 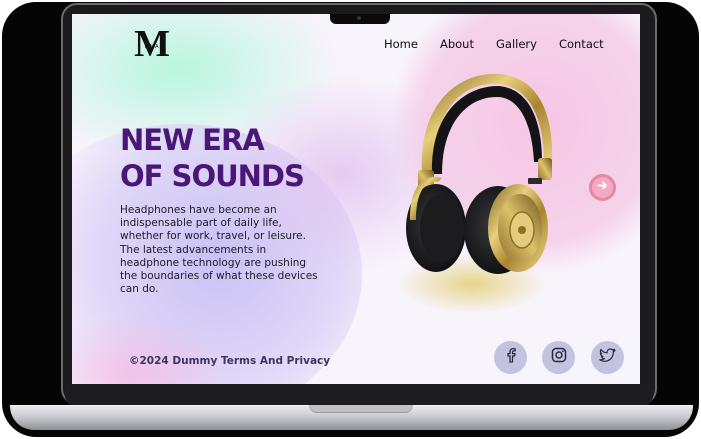 What do you see at coordinates (401, 44) in the screenshot?
I see `nav-home-link: Home` at bounding box center [401, 44].